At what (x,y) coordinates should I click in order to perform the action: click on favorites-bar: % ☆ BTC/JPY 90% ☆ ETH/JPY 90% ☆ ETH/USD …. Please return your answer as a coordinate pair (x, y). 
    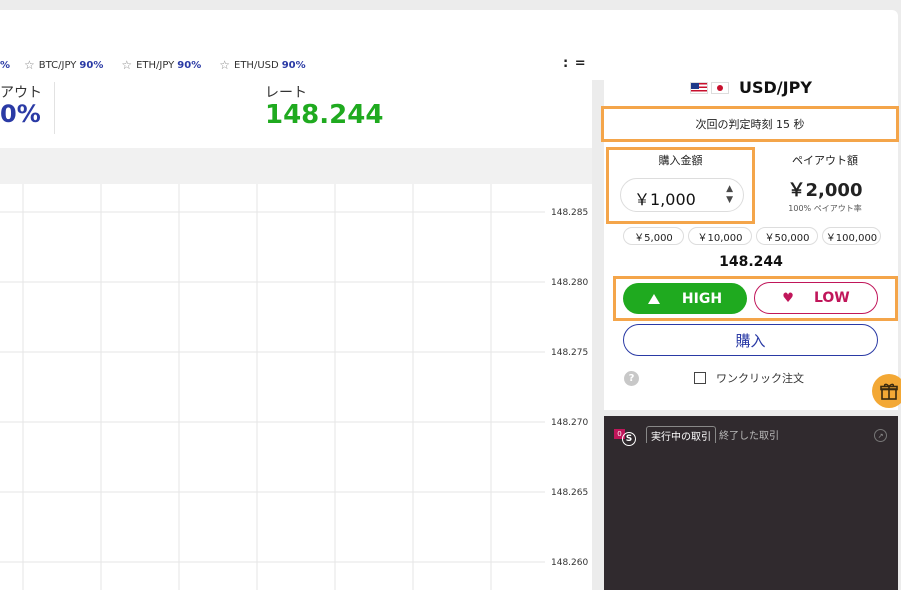
    Looking at the image, I should click on (162, 65).